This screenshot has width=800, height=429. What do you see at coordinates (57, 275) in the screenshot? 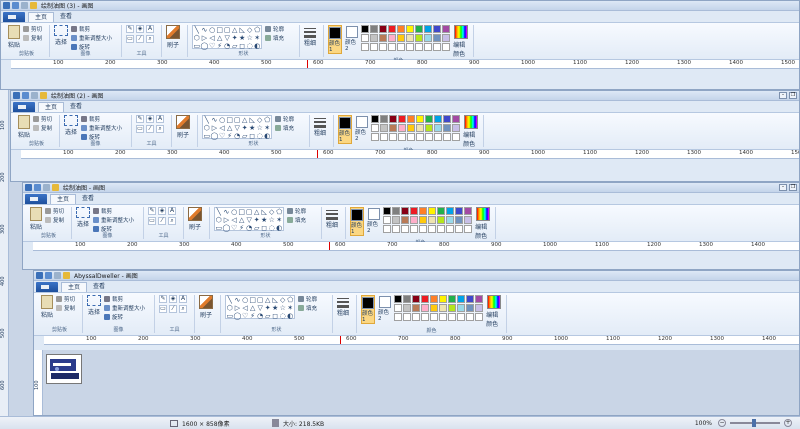
I see `undo-icon` at bounding box center [57, 275].